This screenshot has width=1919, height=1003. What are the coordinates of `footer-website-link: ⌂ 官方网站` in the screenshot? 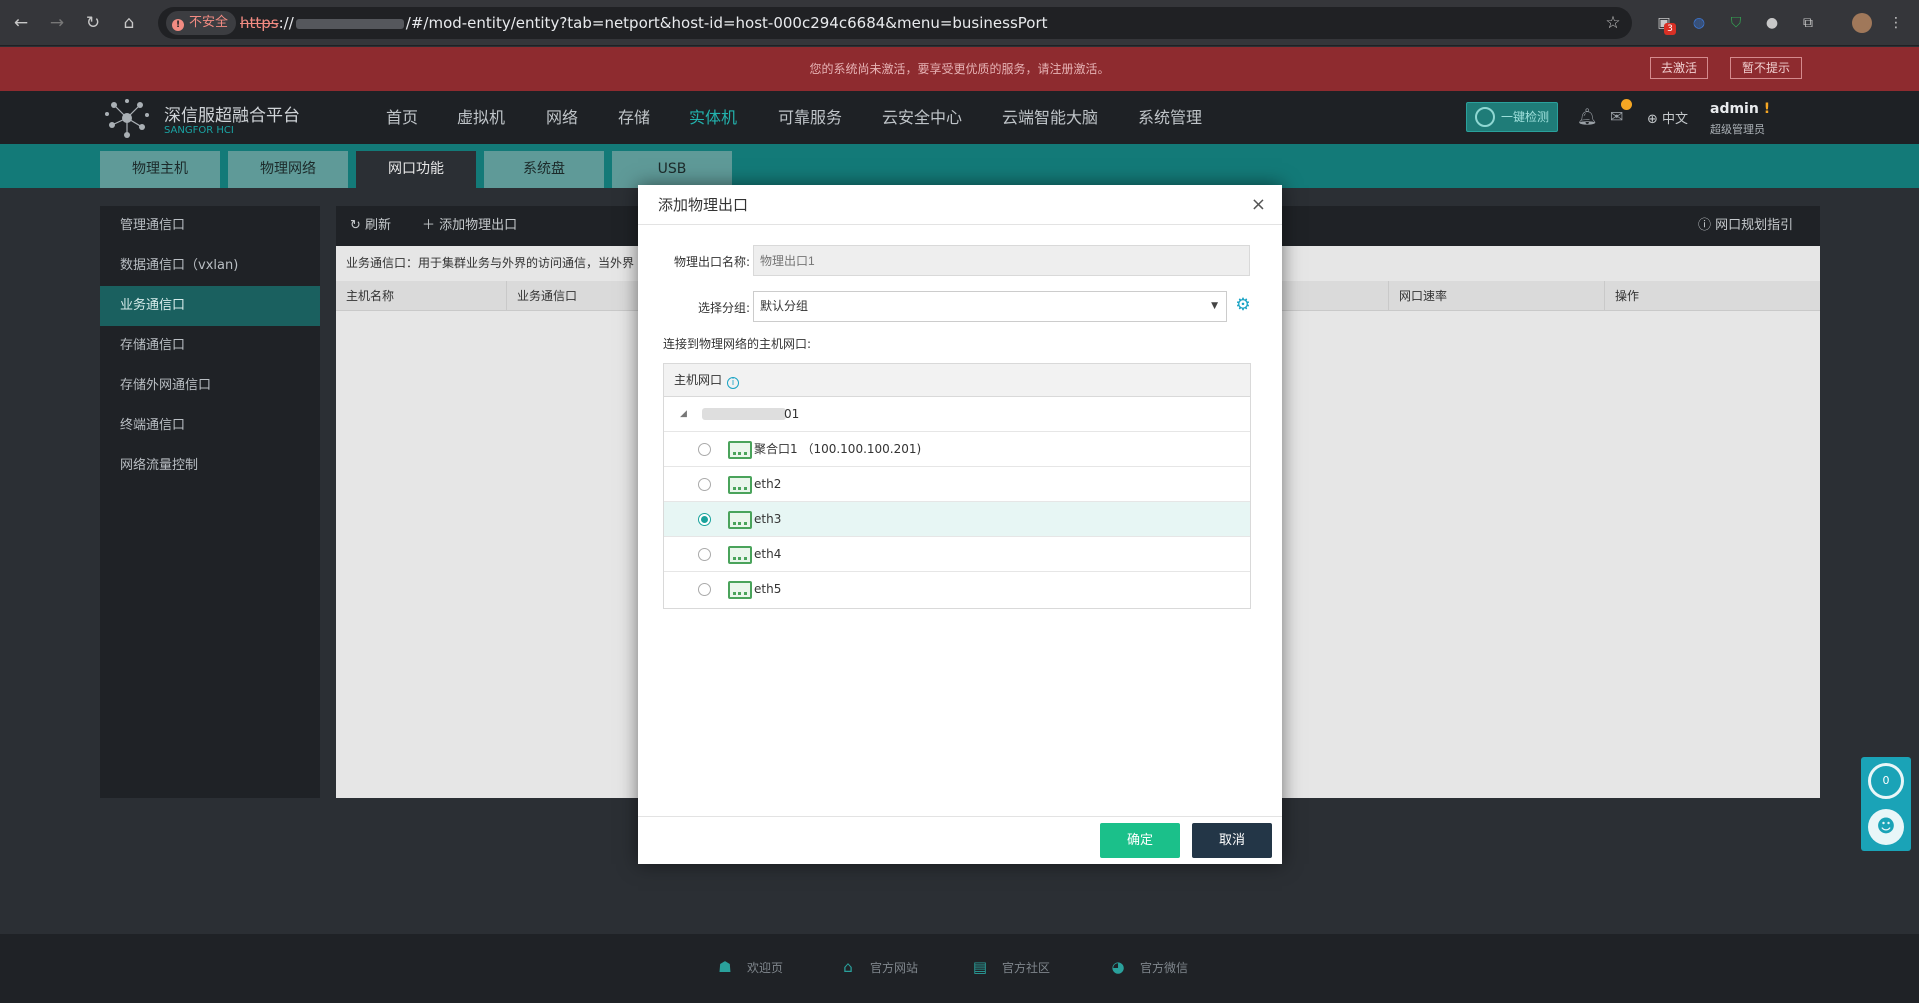 It's located at (878, 967).